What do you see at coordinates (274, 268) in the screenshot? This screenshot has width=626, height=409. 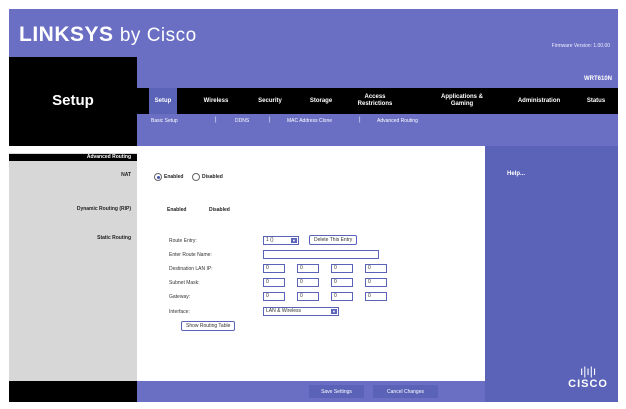 I see `destination-ip-octet-1: 0` at bounding box center [274, 268].